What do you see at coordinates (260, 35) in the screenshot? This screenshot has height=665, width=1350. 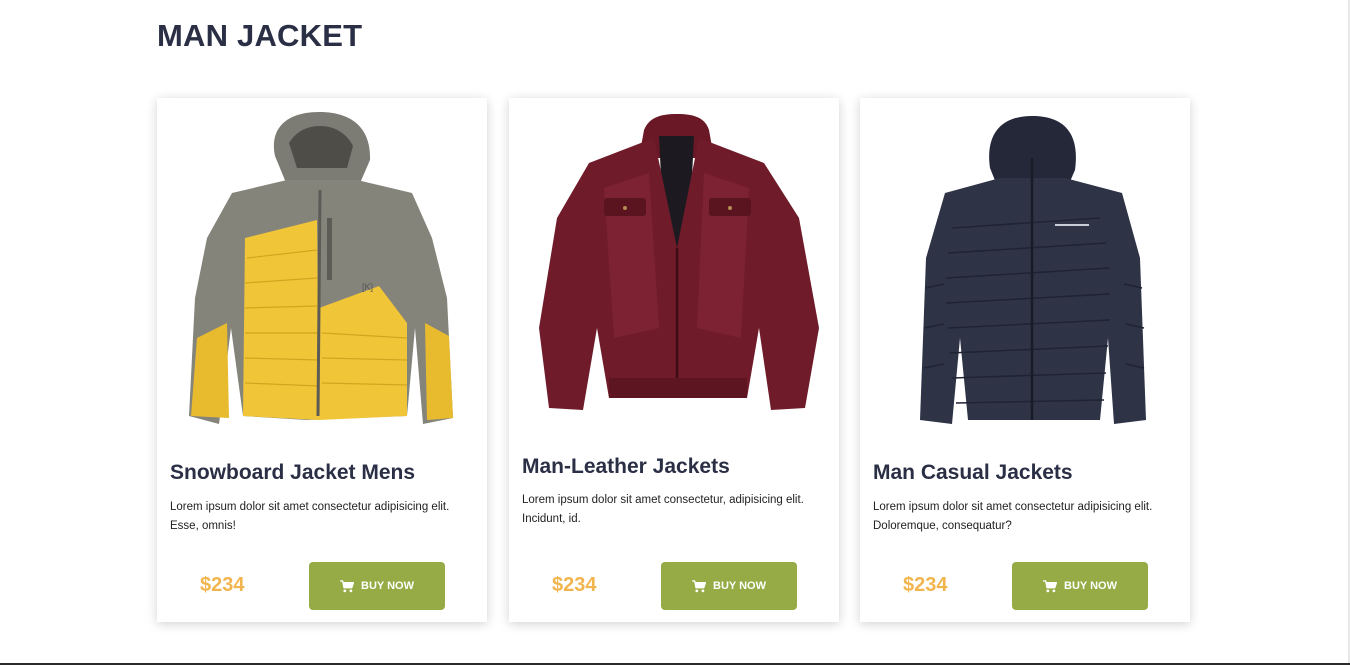 I see `page-title: MAN JACKET` at bounding box center [260, 35].